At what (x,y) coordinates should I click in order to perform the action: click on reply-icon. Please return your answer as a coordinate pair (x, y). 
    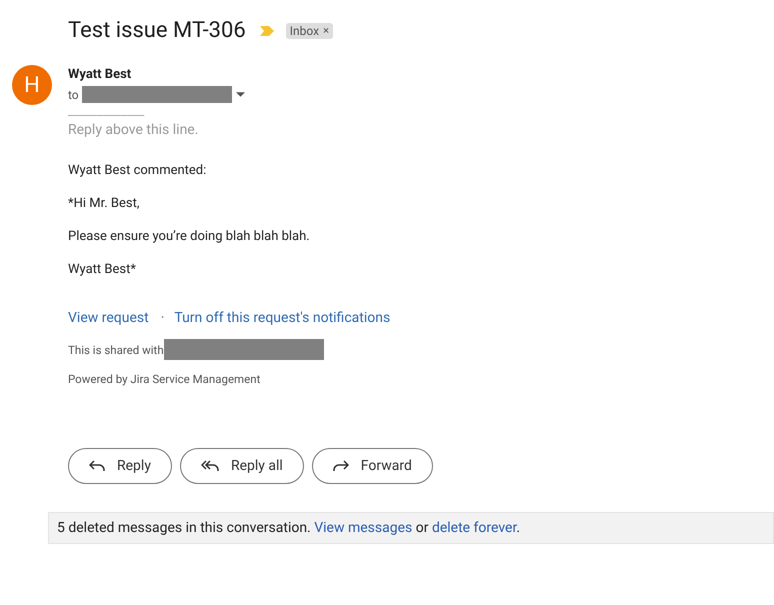
    Looking at the image, I should click on (97, 466).